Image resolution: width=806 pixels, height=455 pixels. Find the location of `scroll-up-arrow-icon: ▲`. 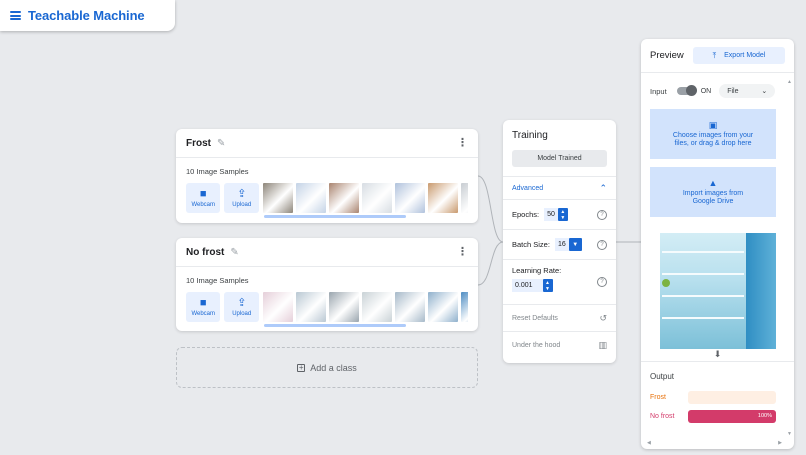

scroll-up-arrow-icon: ▲ is located at coordinates (789, 82).